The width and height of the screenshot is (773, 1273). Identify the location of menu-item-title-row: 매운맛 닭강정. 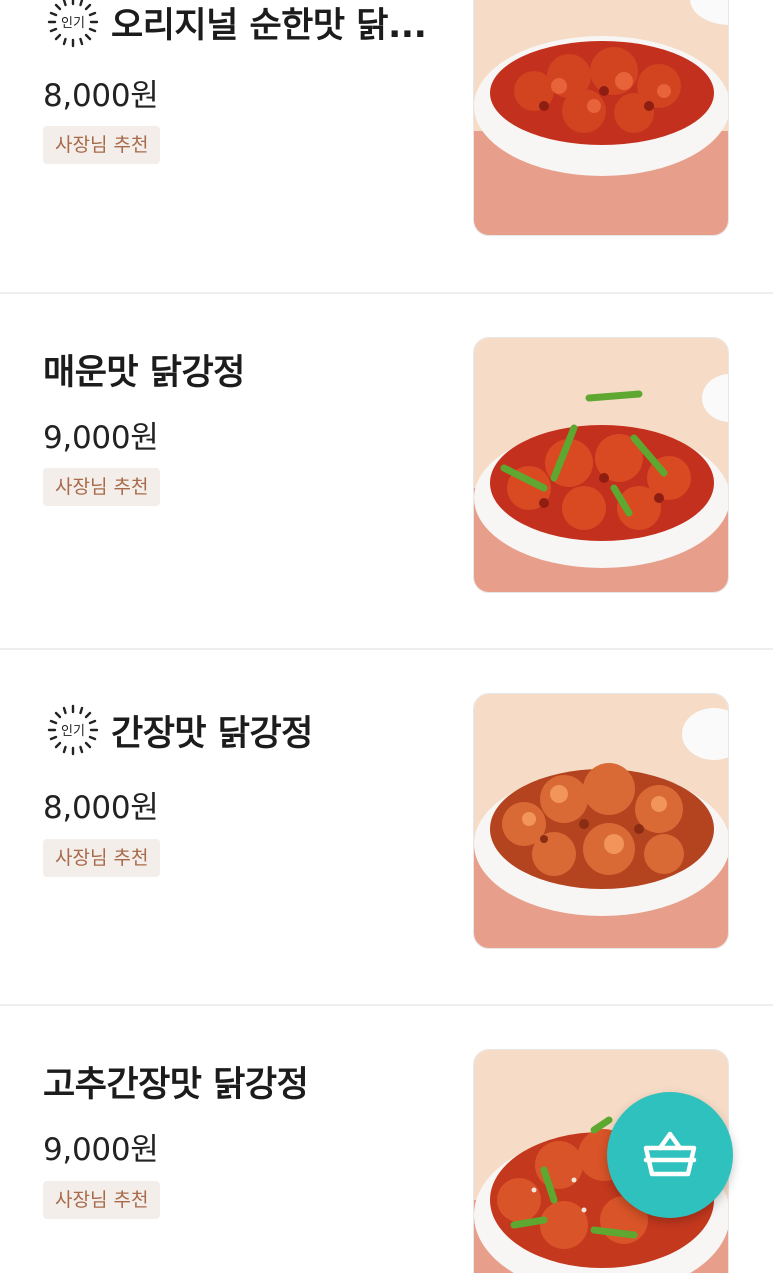
(144, 369).